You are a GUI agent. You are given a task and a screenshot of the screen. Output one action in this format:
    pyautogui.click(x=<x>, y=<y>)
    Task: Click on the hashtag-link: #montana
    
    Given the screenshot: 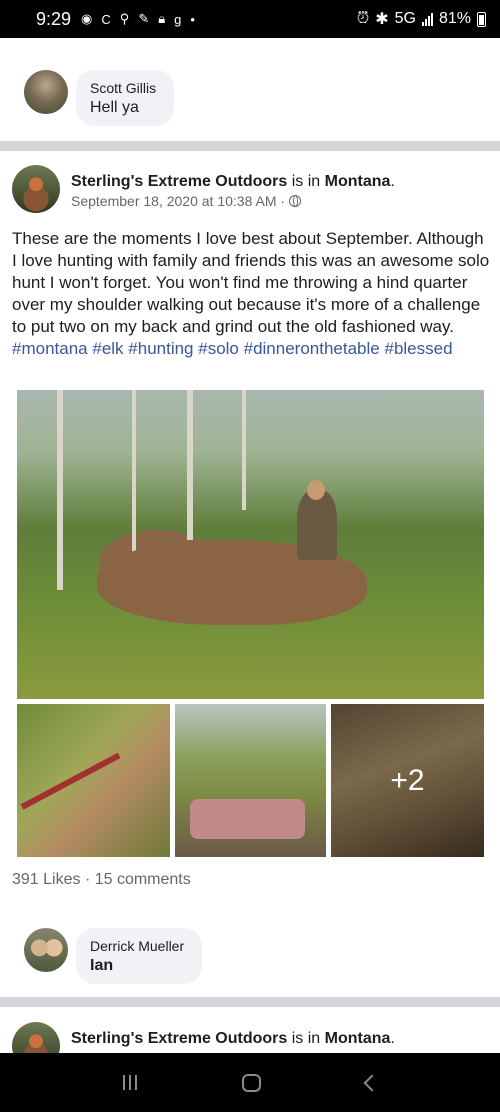 What is the action you would take?
    pyautogui.click(x=50, y=348)
    